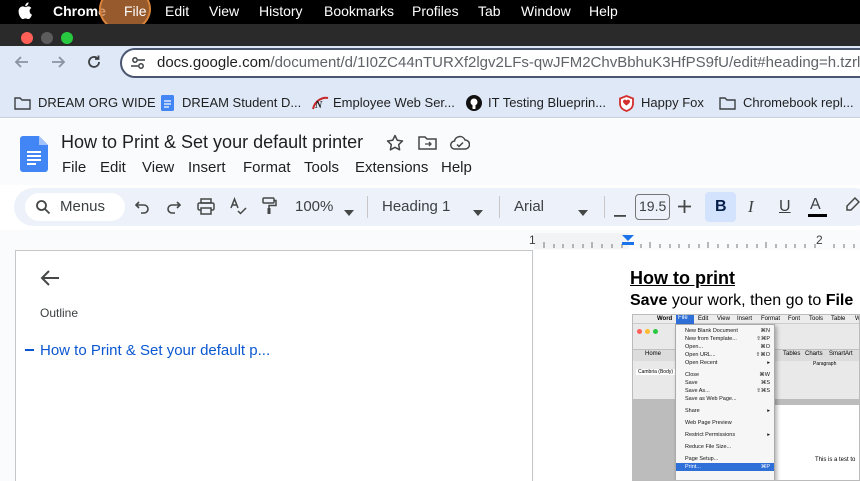 The image size is (860, 481). I want to click on menubar-history: History, so click(281, 11).